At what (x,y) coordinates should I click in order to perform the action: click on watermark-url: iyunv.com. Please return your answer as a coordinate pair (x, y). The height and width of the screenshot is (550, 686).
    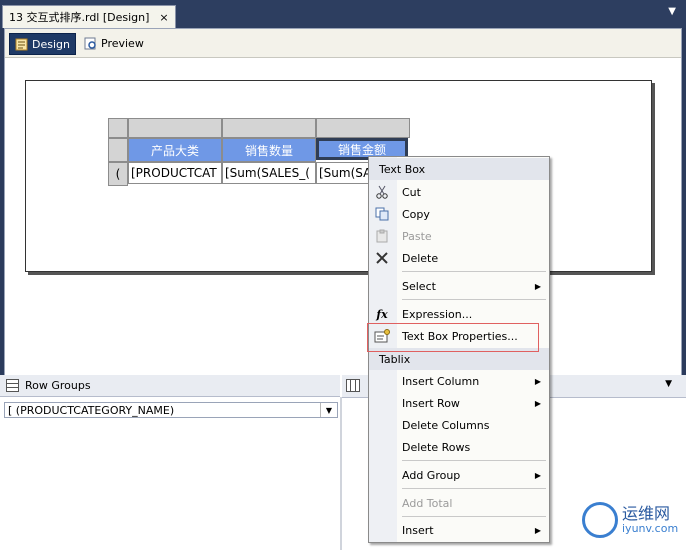
    Looking at the image, I should click on (650, 528).